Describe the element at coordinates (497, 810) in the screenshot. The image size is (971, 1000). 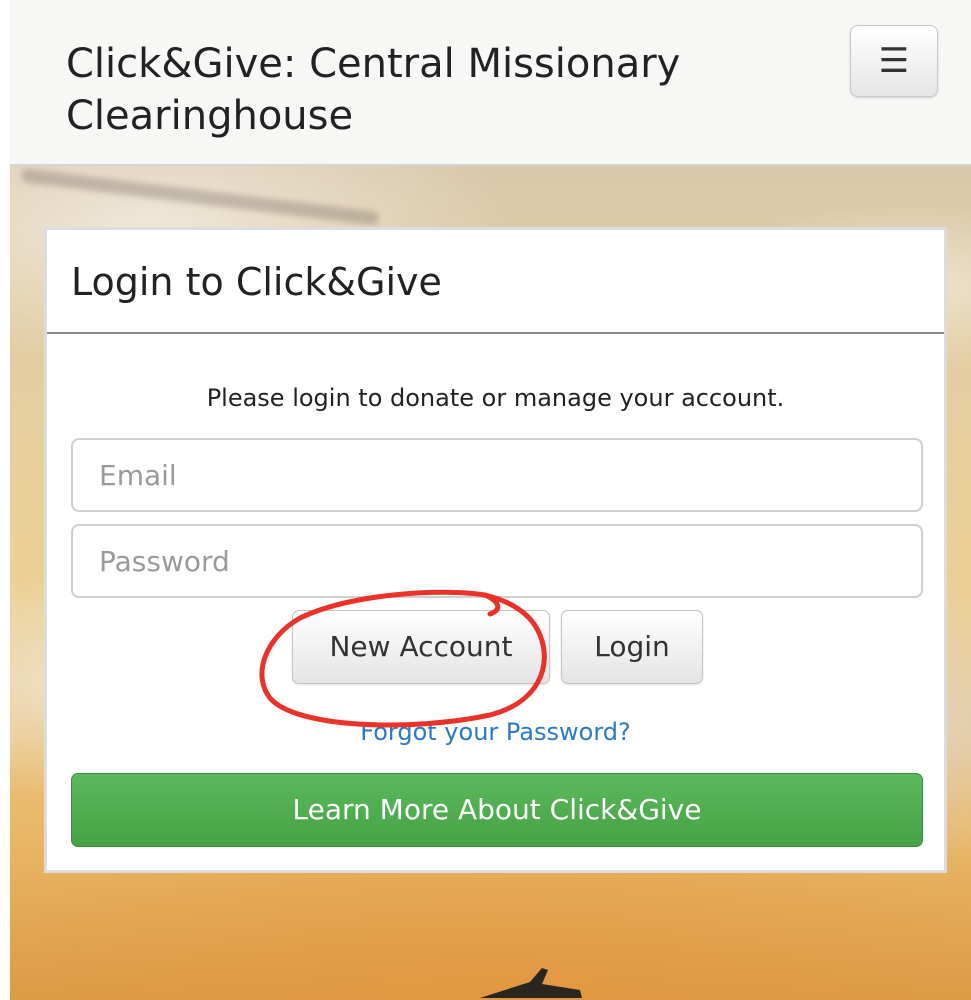
I see `learn-more-button: Learn More About Click&Give` at that location.